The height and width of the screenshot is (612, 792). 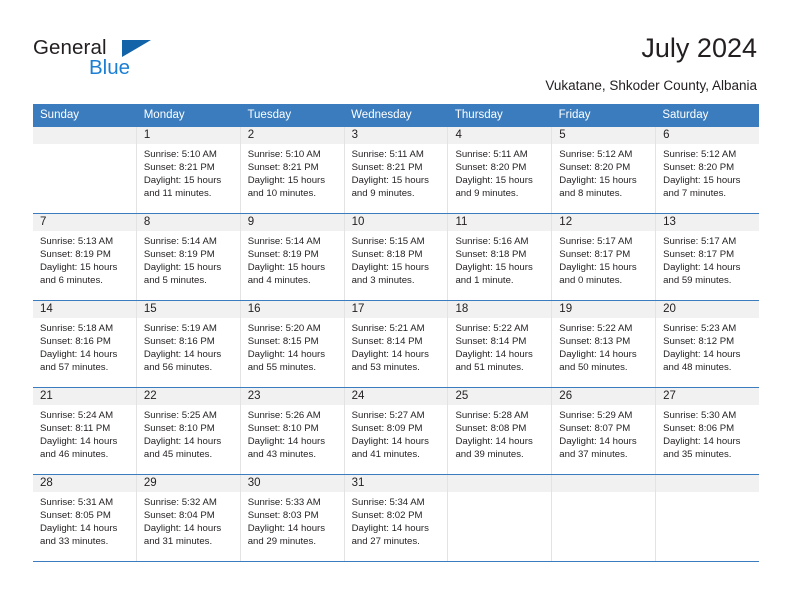 What do you see at coordinates (284, 241) in the screenshot?
I see `day-detail-line: Sunrise: 5:14 AM` at bounding box center [284, 241].